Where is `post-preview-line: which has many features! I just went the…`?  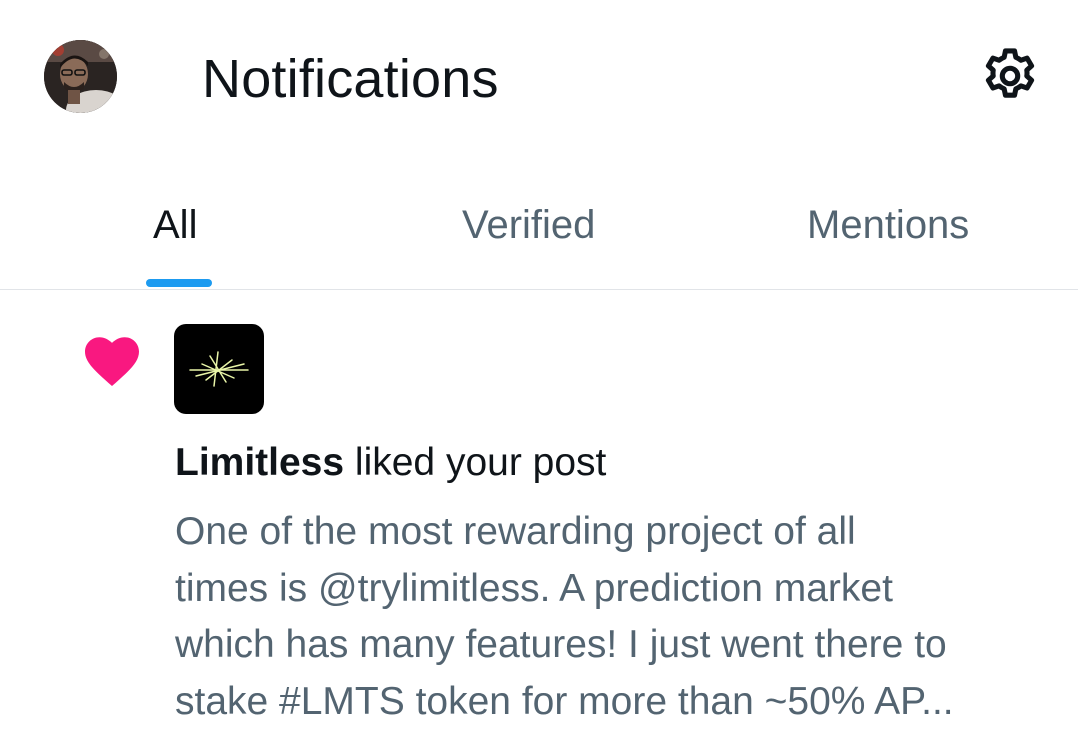 post-preview-line: which has many features! I just went the… is located at coordinates (561, 644).